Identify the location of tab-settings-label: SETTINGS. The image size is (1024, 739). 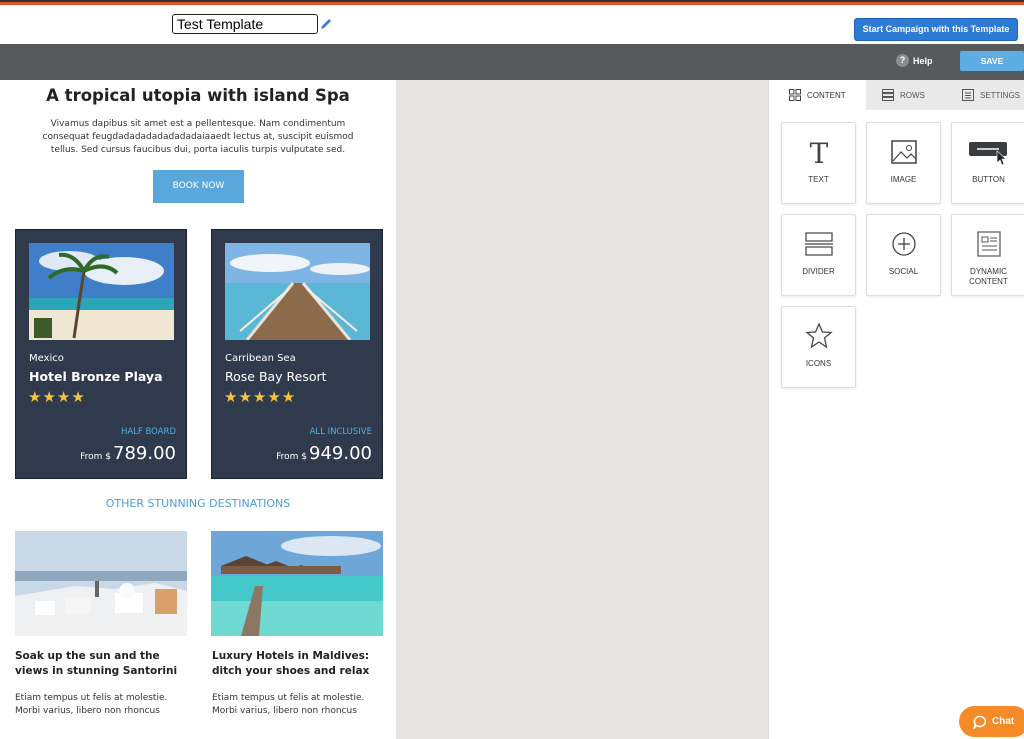
(1000, 95).